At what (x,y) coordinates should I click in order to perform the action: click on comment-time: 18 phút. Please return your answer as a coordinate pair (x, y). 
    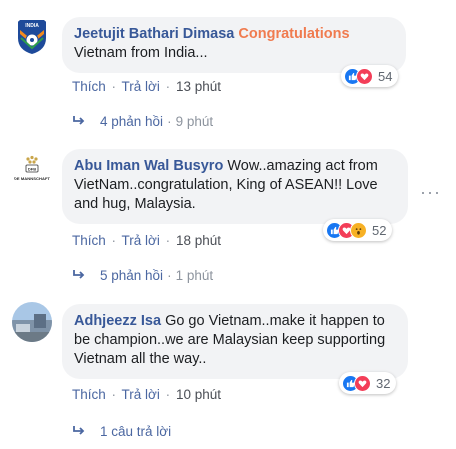
    Looking at the image, I should click on (198, 240).